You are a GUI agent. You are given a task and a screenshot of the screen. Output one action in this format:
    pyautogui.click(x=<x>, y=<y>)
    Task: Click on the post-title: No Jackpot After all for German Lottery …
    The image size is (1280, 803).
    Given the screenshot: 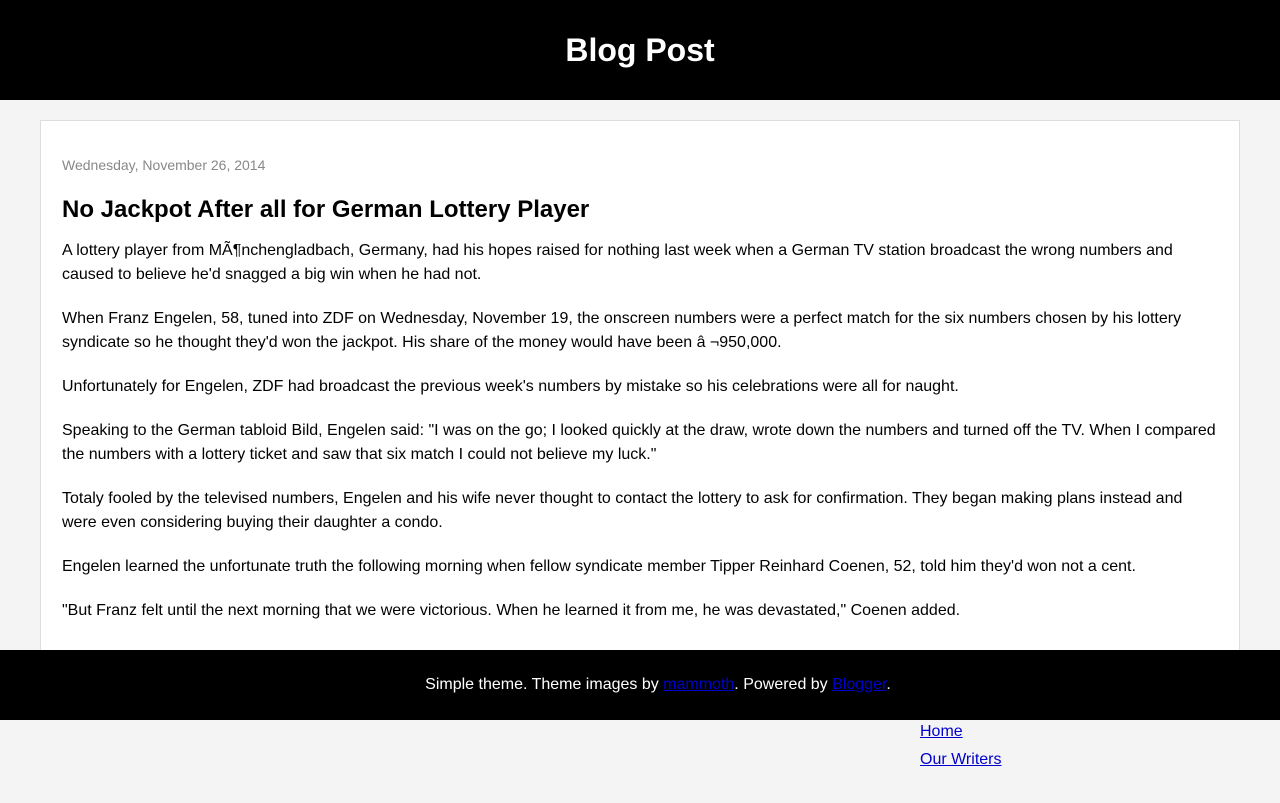 What is the action you would take?
    pyautogui.click(x=326, y=209)
    